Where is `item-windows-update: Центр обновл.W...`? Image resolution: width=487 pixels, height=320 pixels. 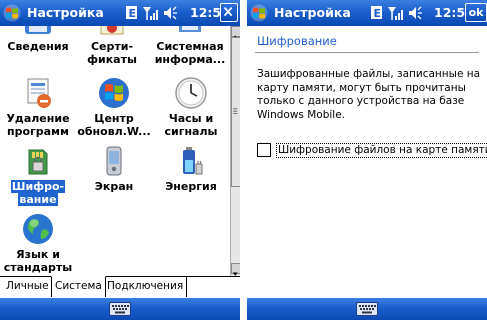 item-windows-update: Центр обновл.W... is located at coordinates (114, 107).